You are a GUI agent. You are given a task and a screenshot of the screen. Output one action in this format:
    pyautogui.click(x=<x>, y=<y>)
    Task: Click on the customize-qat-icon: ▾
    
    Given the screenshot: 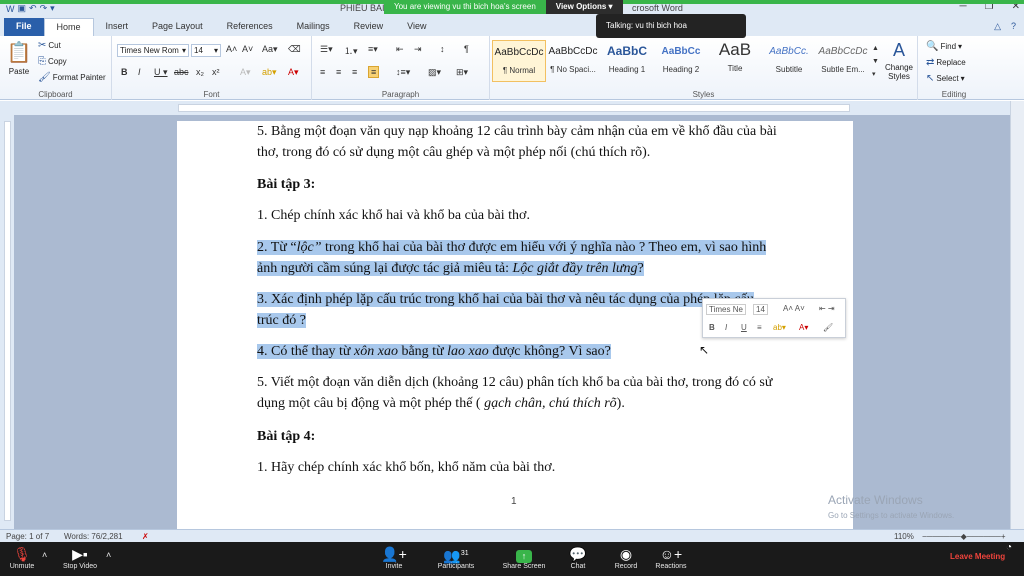 What is the action you would take?
    pyautogui.click(x=52, y=8)
    